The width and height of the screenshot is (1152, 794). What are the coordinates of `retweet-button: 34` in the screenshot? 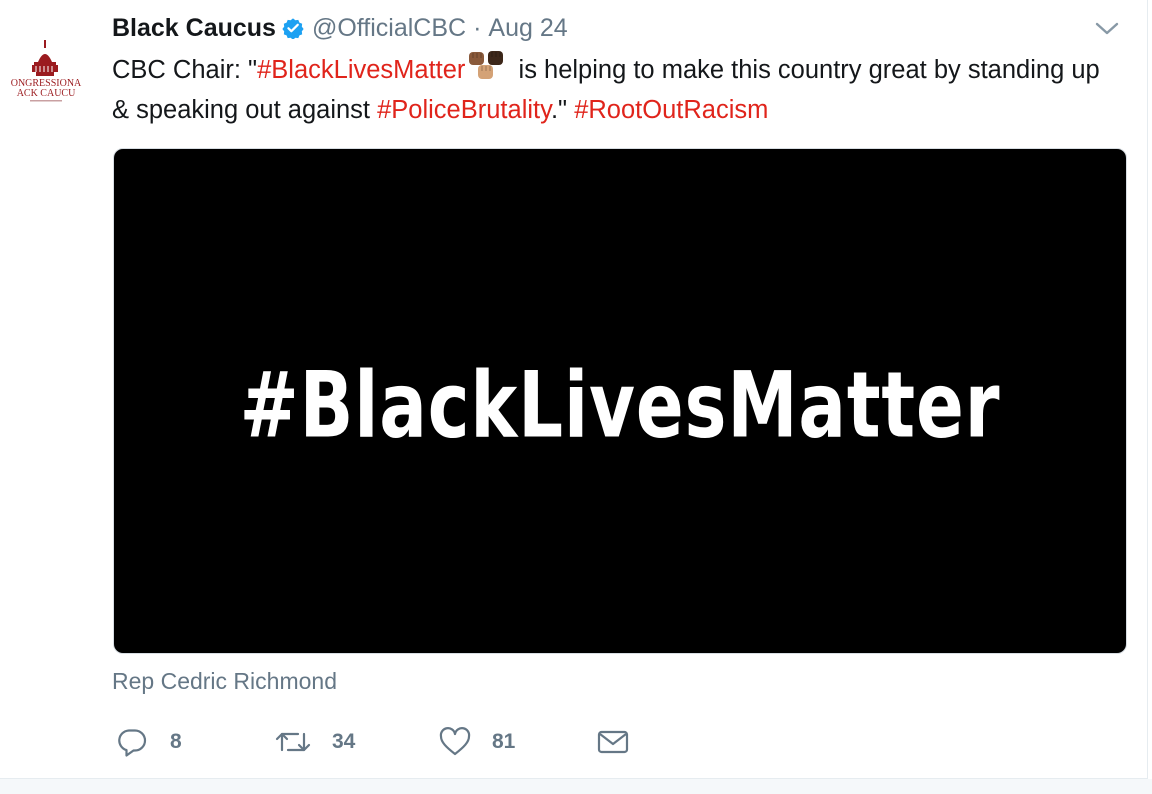 It's located at (314, 742).